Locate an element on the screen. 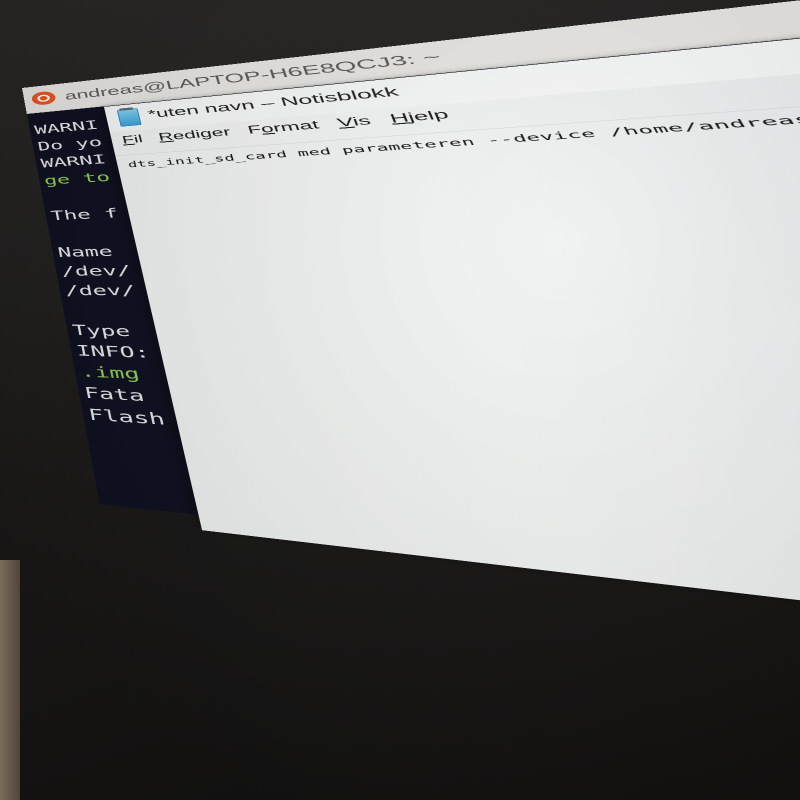 This screenshot has height=800, width=800. menu-rediger: Rediger is located at coordinates (195, 137).